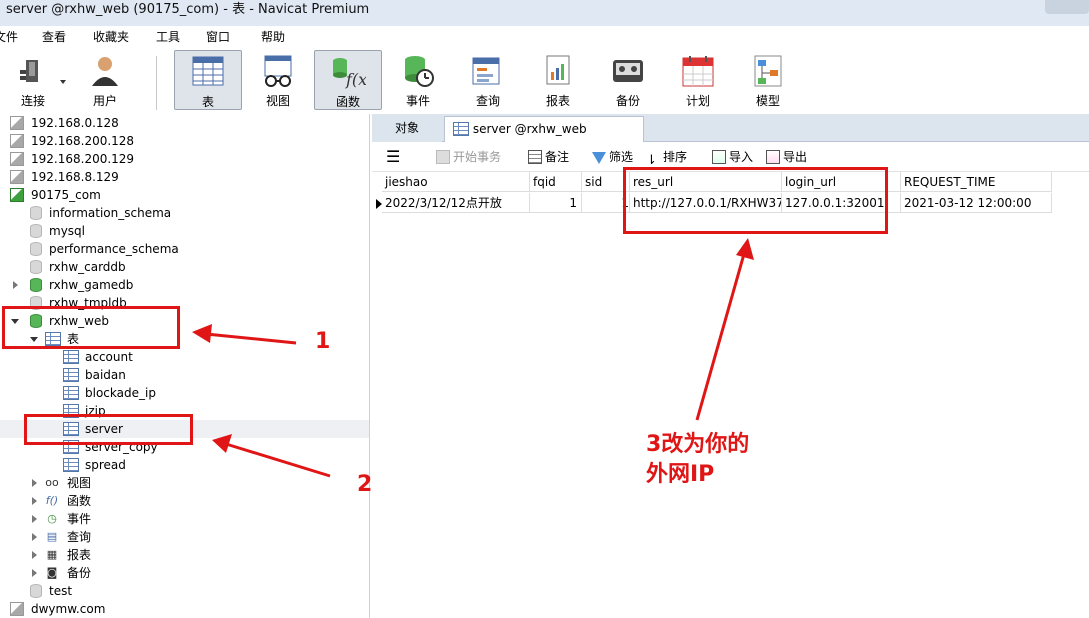  I want to click on menu-view: 查看, so click(54, 36).